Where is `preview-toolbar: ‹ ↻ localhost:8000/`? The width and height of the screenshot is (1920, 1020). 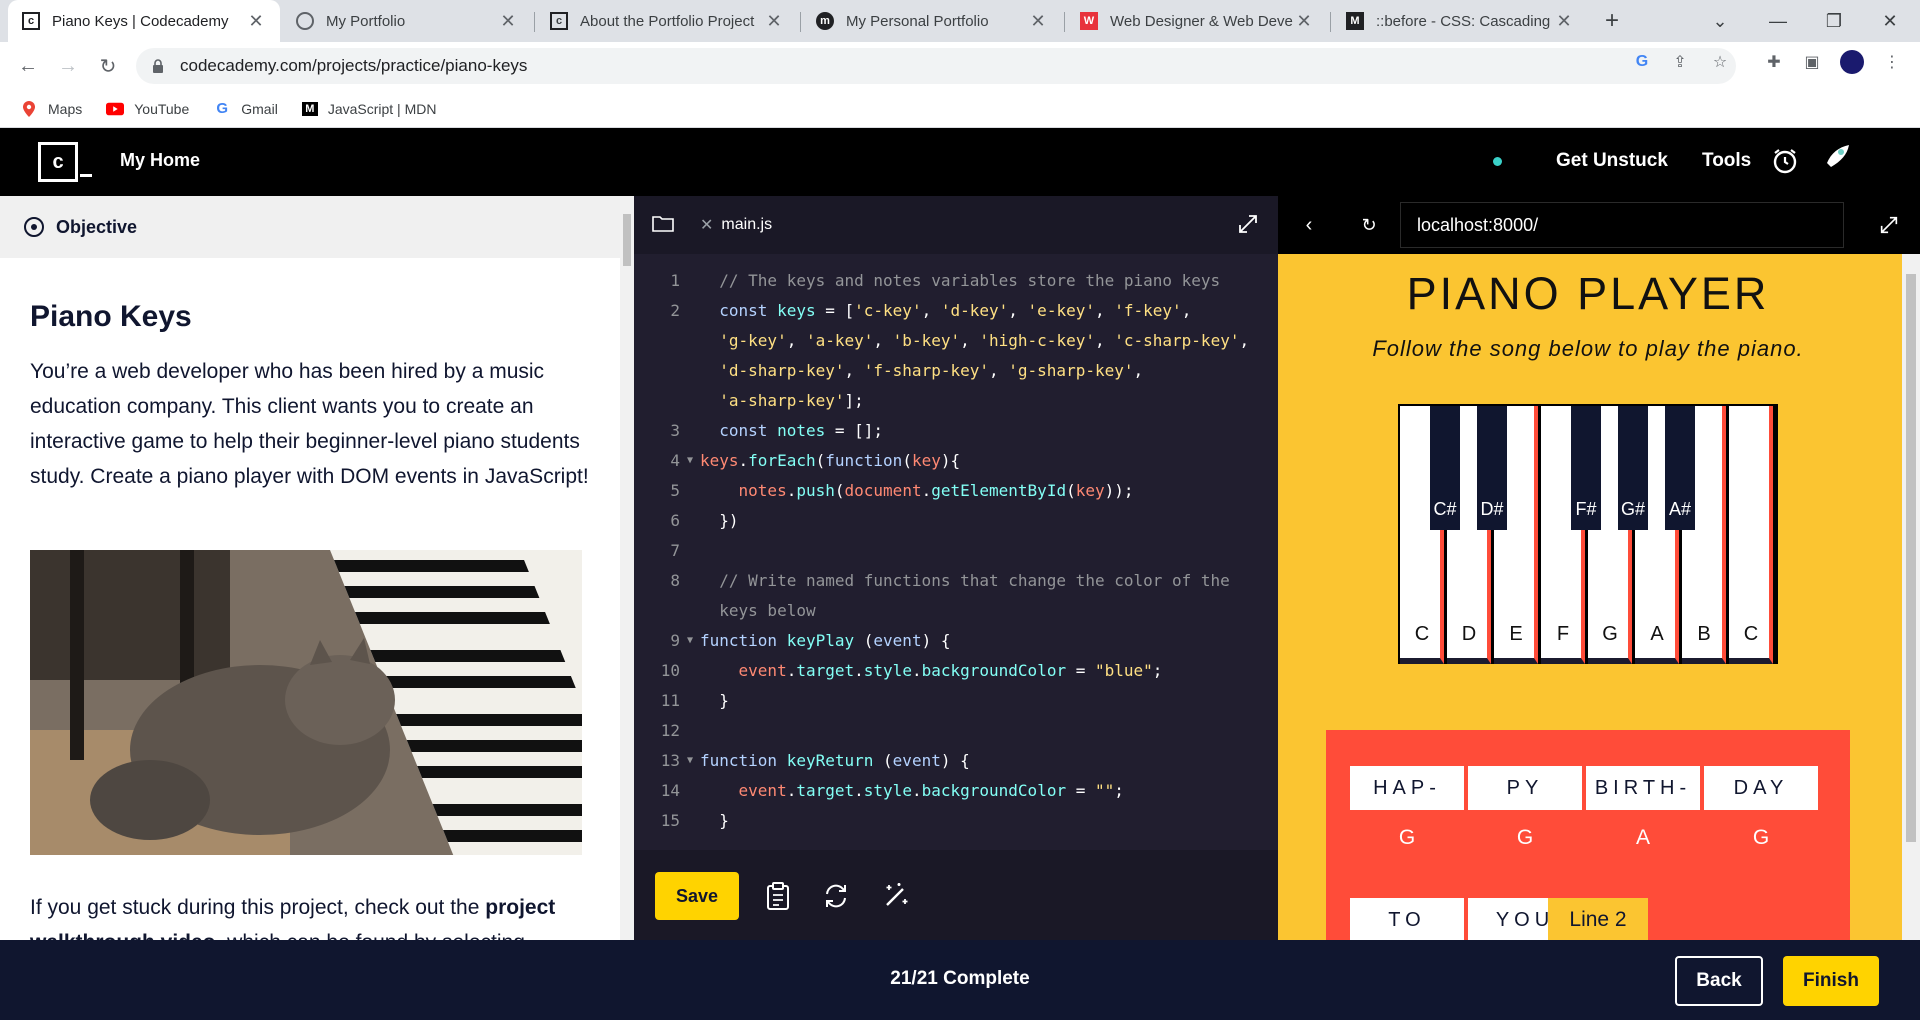 preview-toolbar: ‹ ↻ localhost:8000/ is located at coordinates (1599, 225).